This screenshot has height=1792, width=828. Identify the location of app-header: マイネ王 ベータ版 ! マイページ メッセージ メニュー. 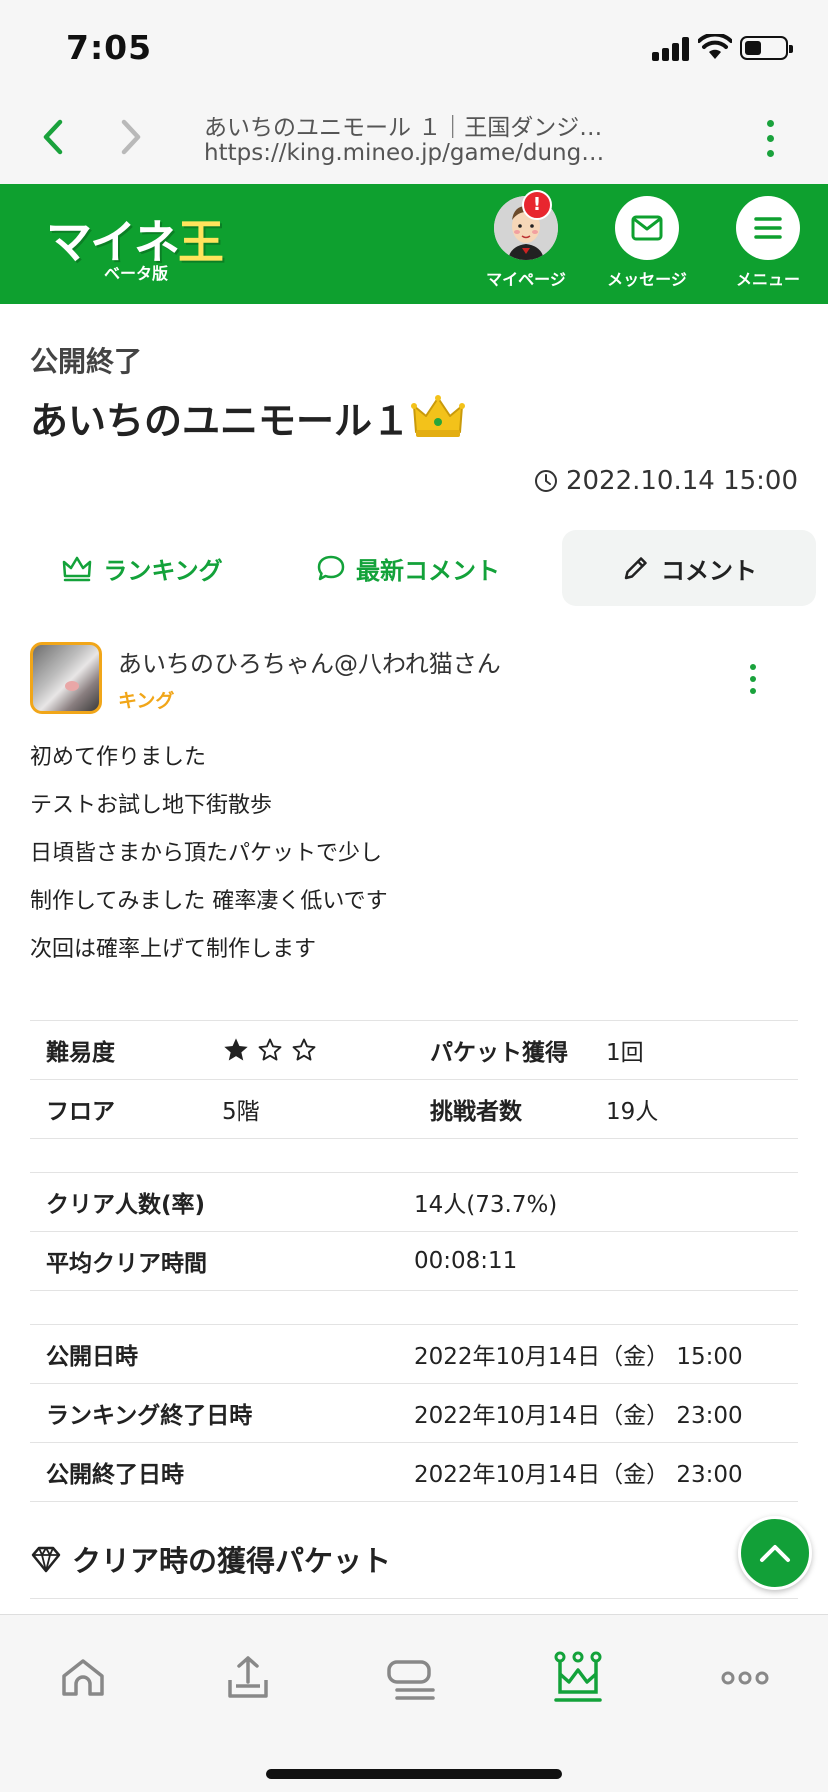
(414, 244).